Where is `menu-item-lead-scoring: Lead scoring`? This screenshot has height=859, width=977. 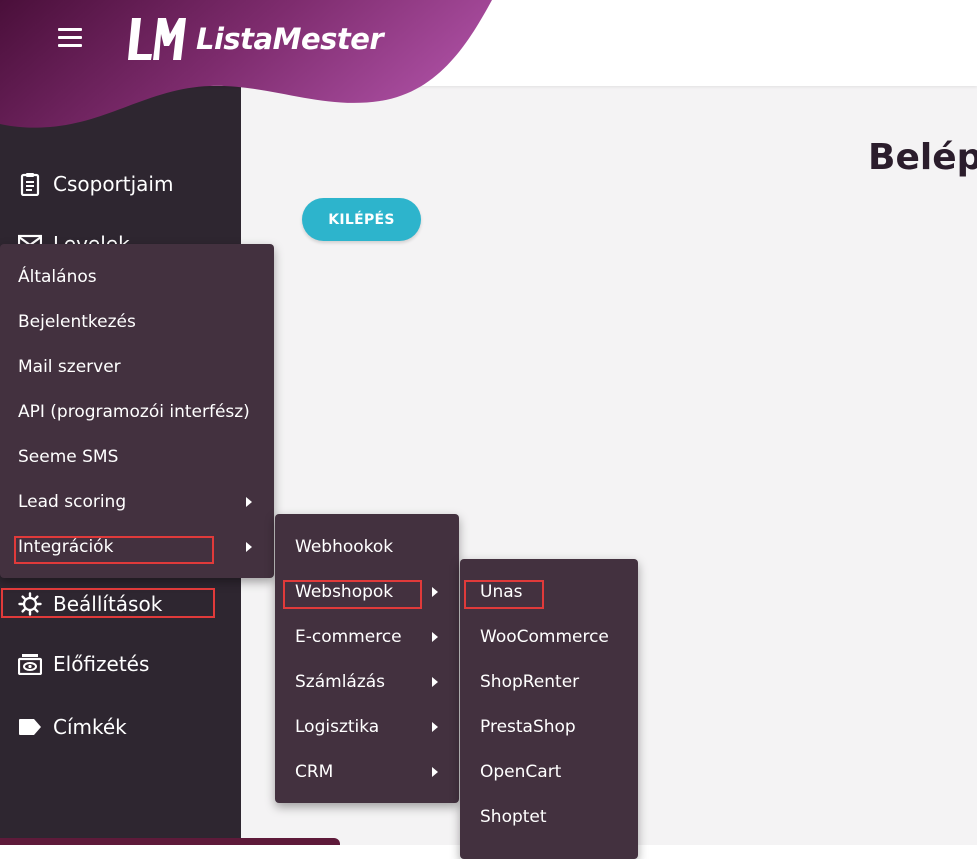
menu-item-lead-scoring: Lead scoring is located at coordinates (137, 501).